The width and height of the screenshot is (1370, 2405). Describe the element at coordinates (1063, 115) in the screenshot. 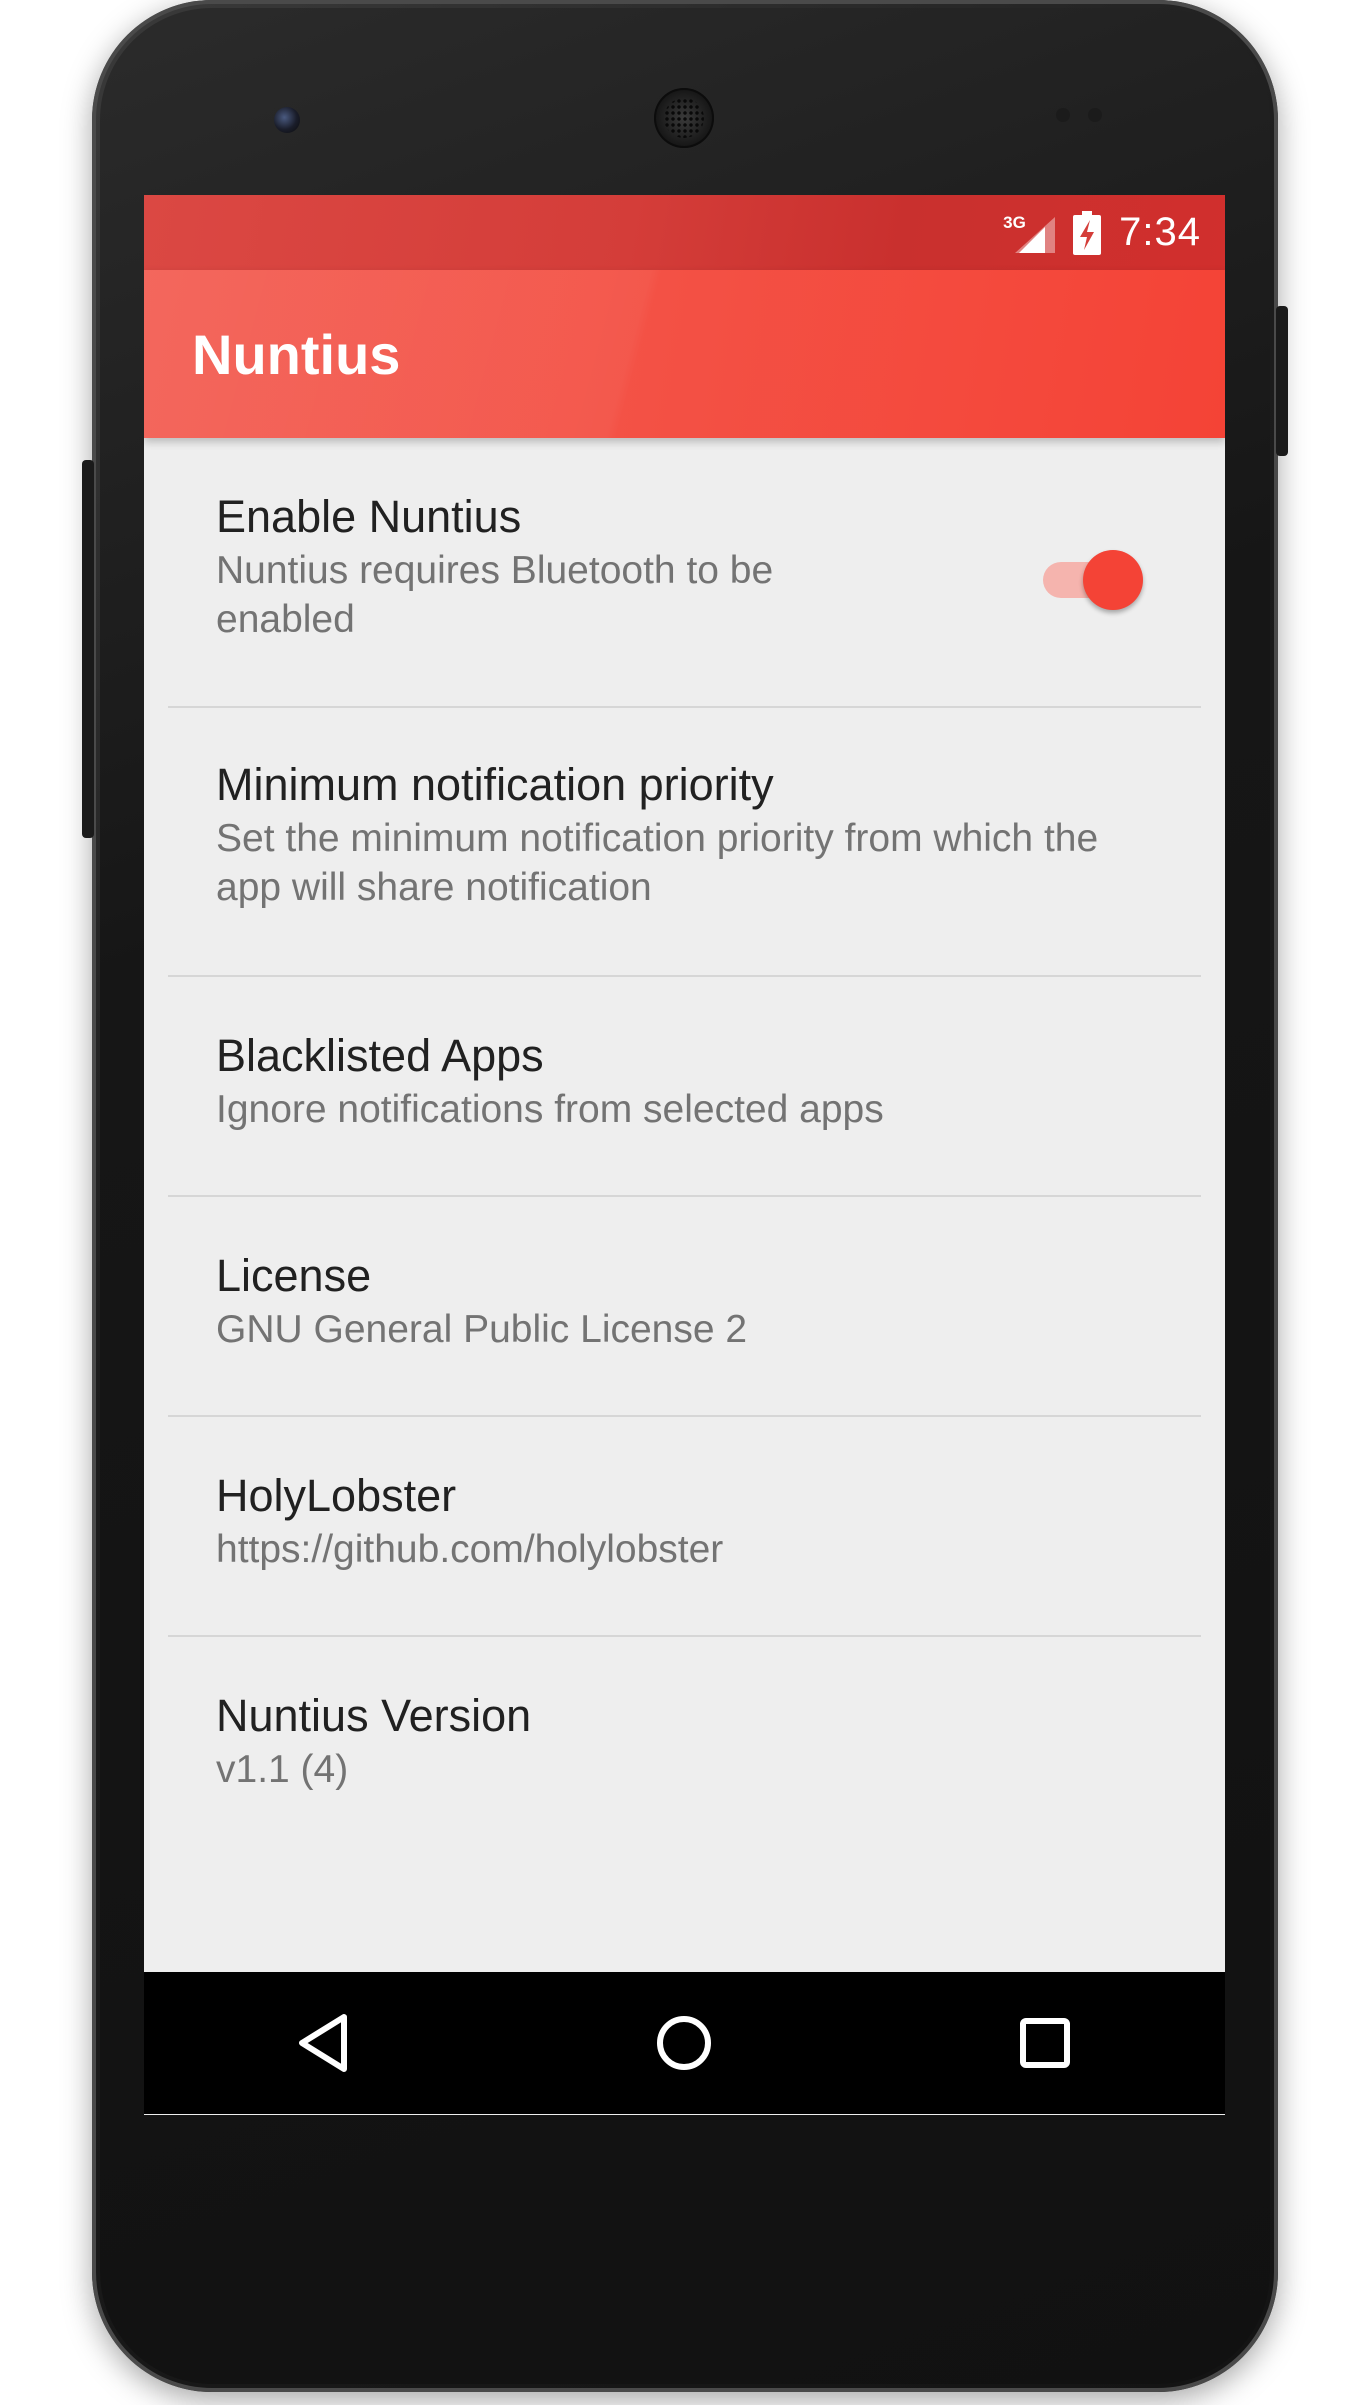

I see `proximity-sensor` at that location.